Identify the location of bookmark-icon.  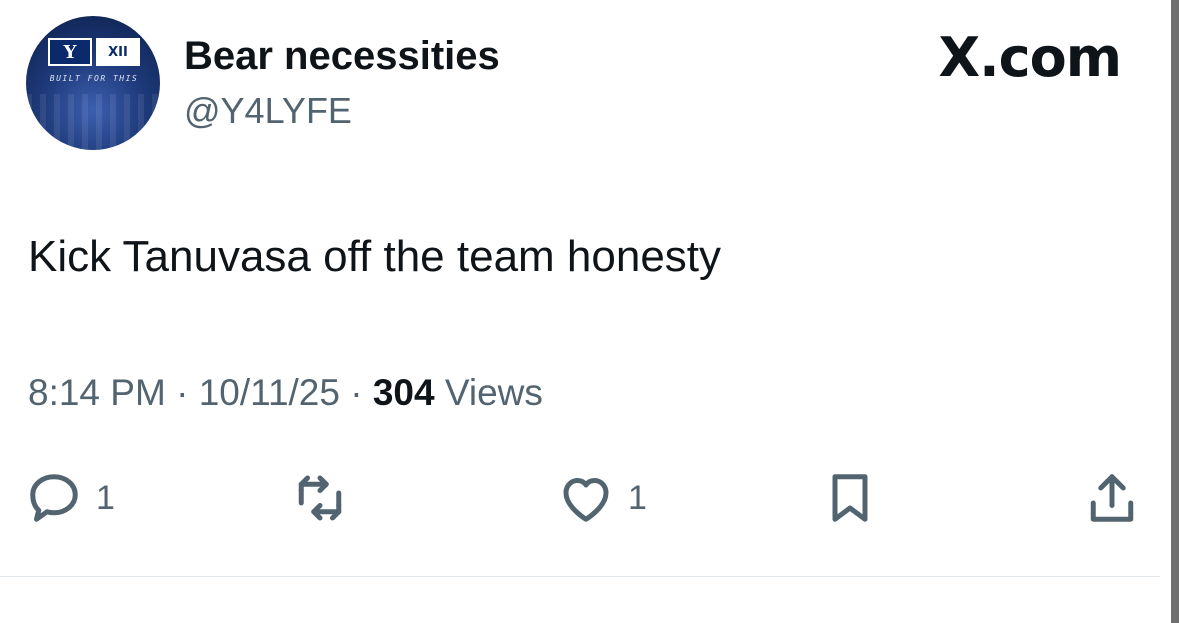
(850, 498).